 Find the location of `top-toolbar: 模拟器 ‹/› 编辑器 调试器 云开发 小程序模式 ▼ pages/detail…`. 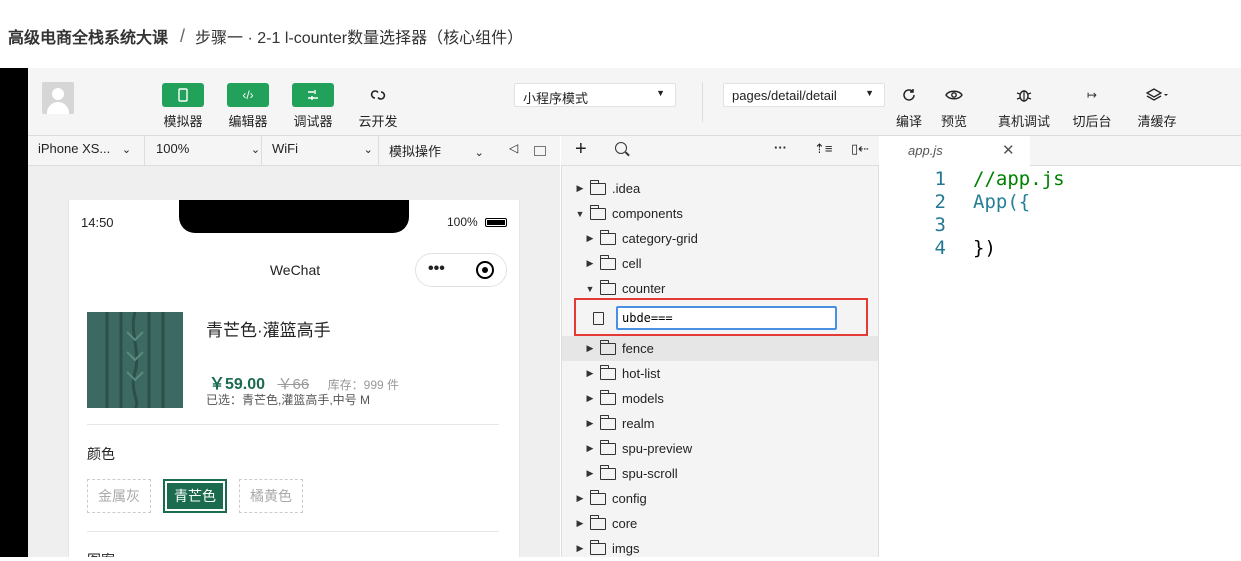

top-toolbar: 模拟器 ‹/› 编辑器 调试器 云开发 小程序模式 ▼ pages/detail… is located at coordinates (634, 102).